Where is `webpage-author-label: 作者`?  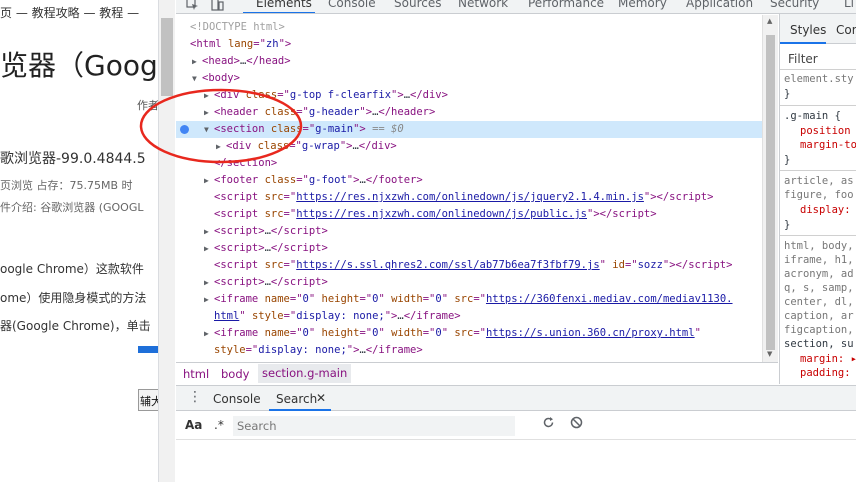 webpage-author-label: 作者 is located at coordinates (148, 105).